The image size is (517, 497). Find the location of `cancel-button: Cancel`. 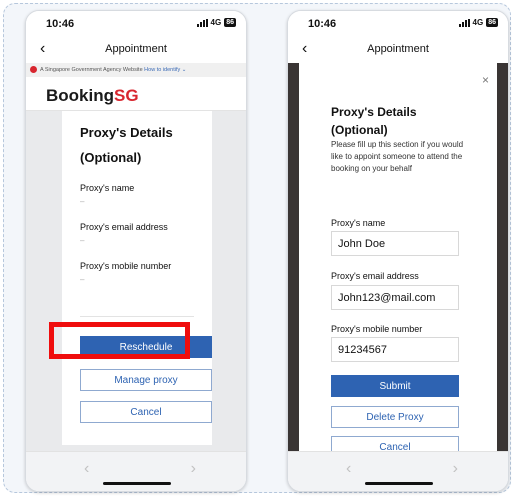

cancel-button: Cancel is located at coordinates (146, 412).